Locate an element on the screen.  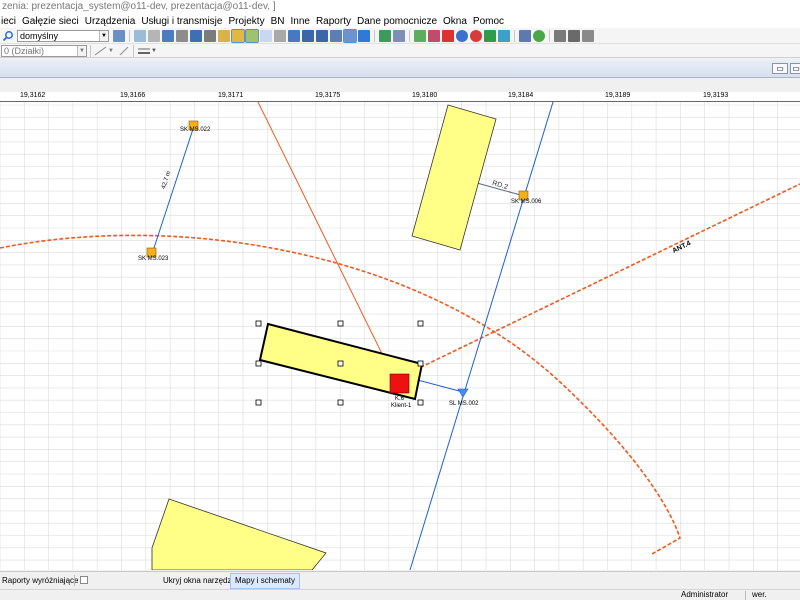
sk-ms-022-label: SK MS.022 is located at coordinates (195, 130).